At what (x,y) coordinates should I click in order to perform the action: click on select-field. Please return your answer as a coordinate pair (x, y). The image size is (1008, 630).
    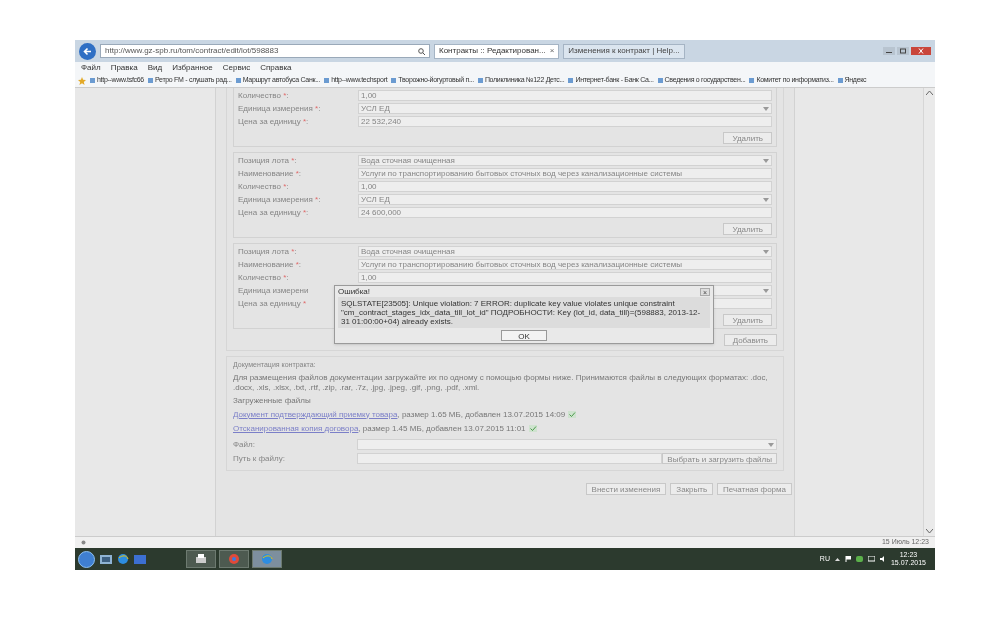
    Looking at the image, I should click on (567, 444).